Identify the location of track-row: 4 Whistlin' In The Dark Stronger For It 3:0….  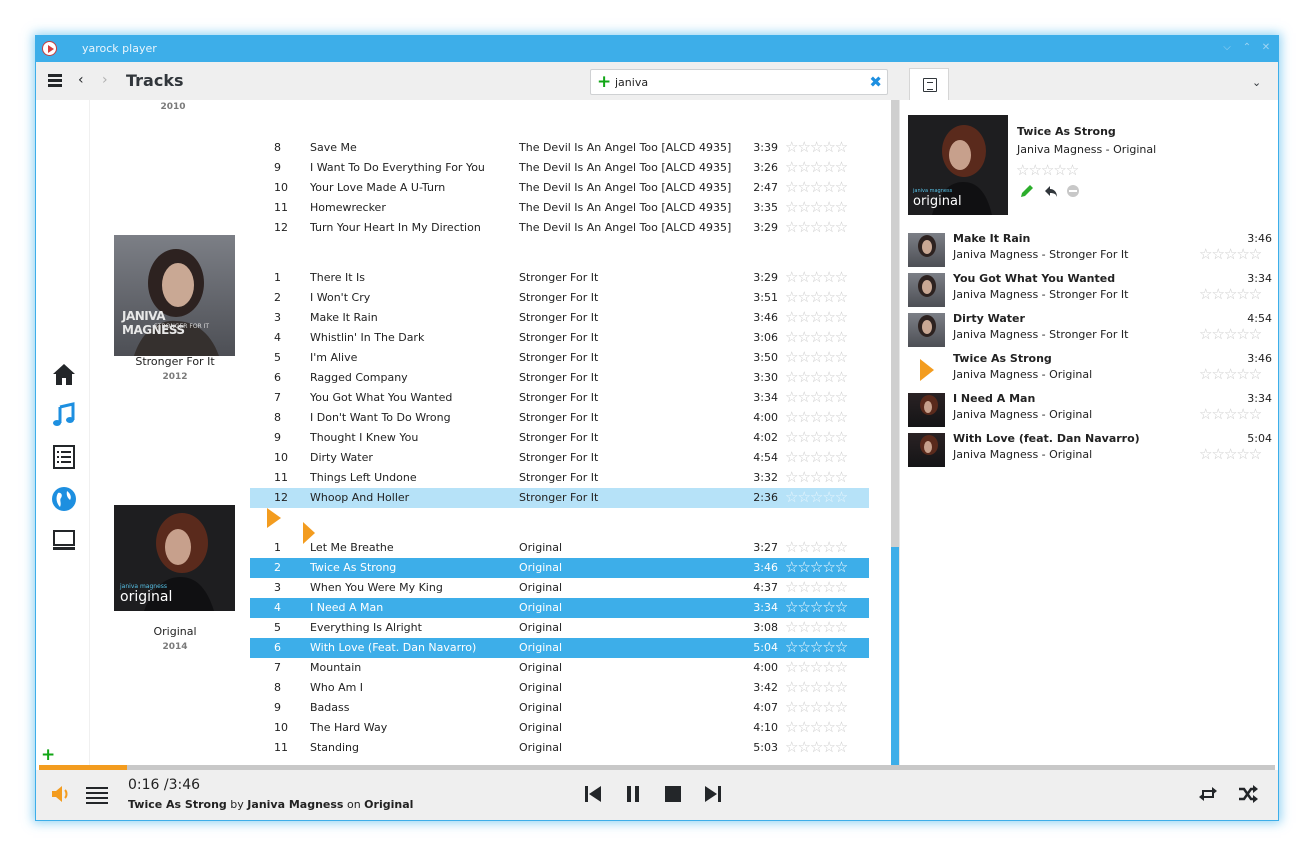
(559, 338).